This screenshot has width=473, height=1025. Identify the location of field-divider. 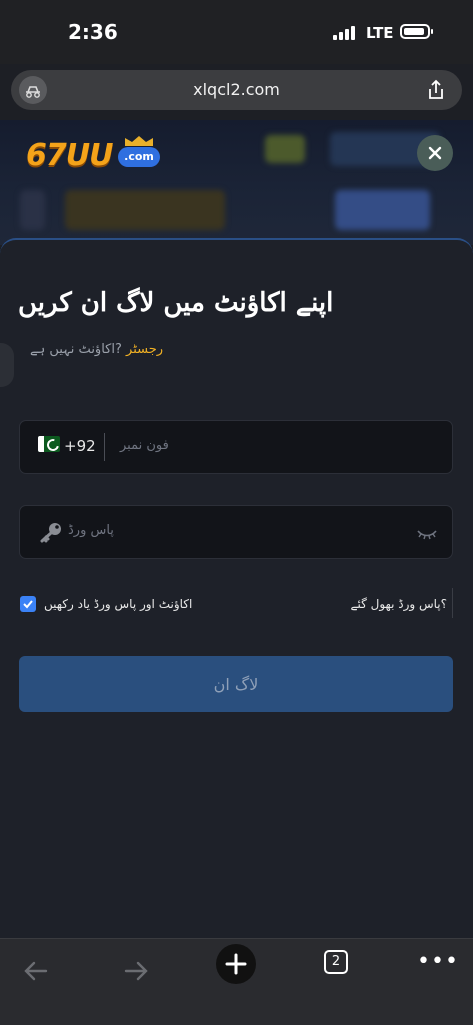
(104, 447).